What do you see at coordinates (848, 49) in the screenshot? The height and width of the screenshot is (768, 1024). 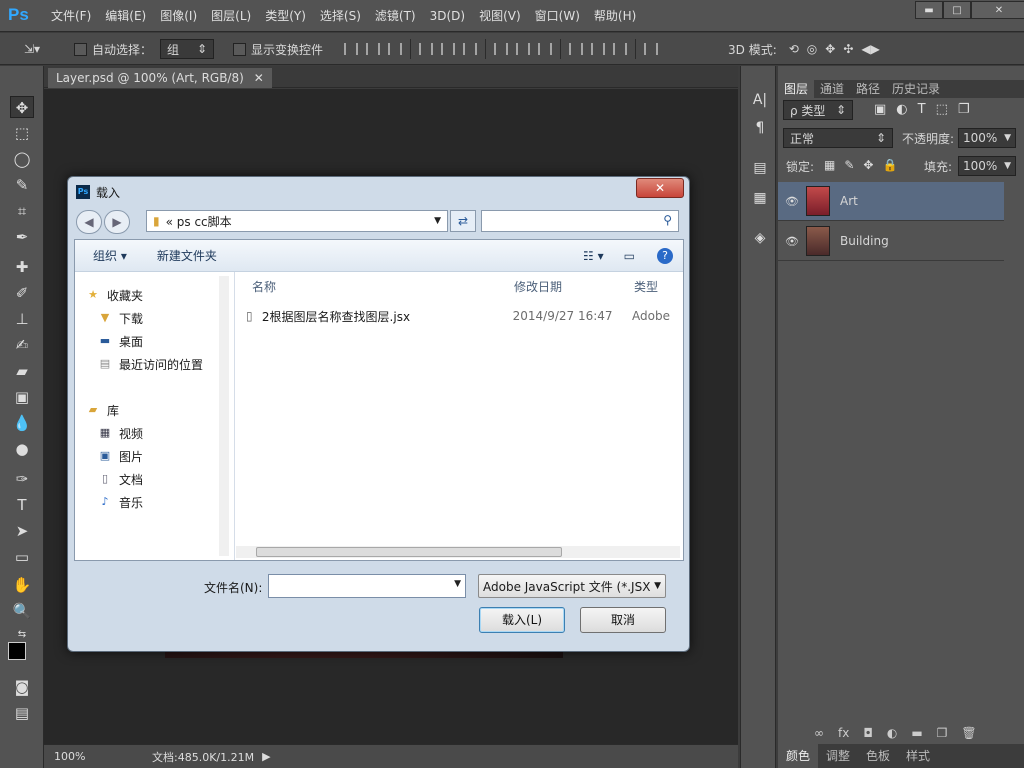 I see `3d-slide-icon: ✣` at bounding box center [848, 49].